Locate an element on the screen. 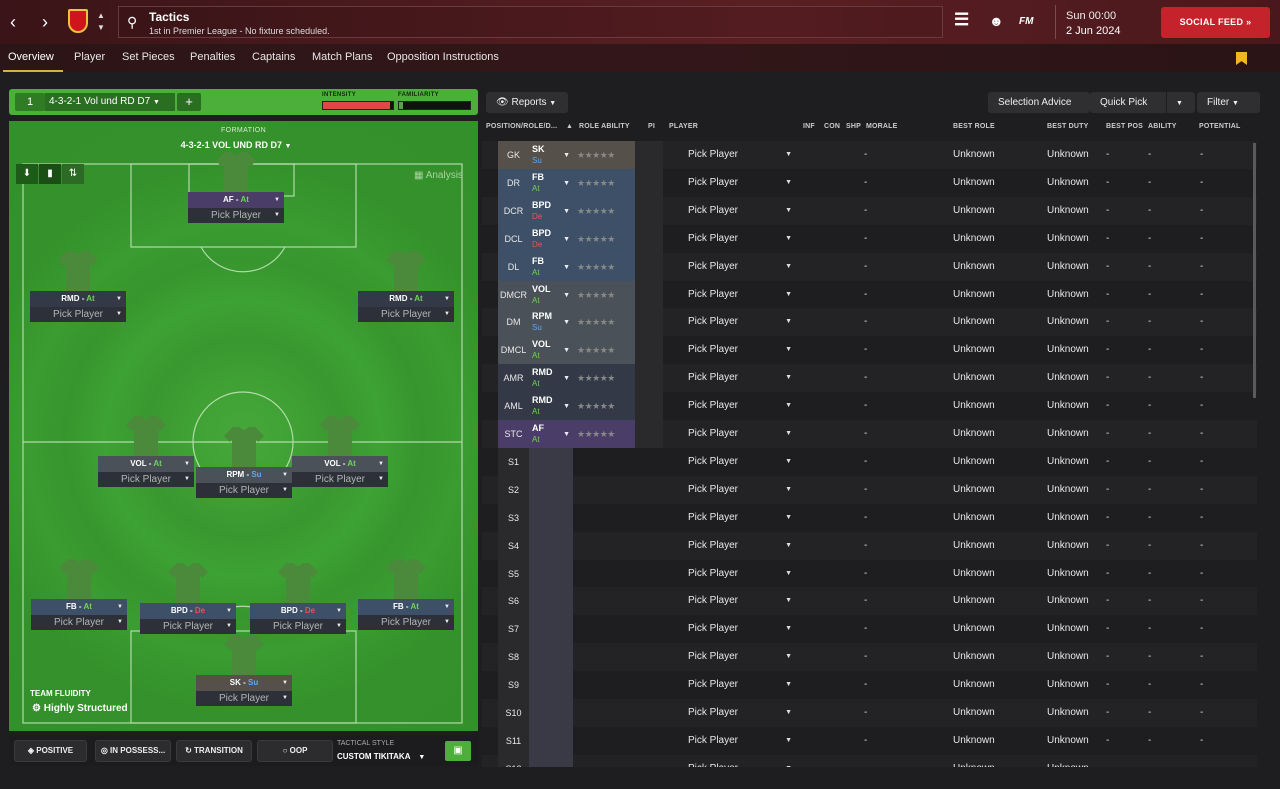 Image resolution: width=1280 pixels, height=789 pixels. formation-selector: 4-3-2-1 VOL UND RD D7 ▼ is located at coordinates (236, 145).